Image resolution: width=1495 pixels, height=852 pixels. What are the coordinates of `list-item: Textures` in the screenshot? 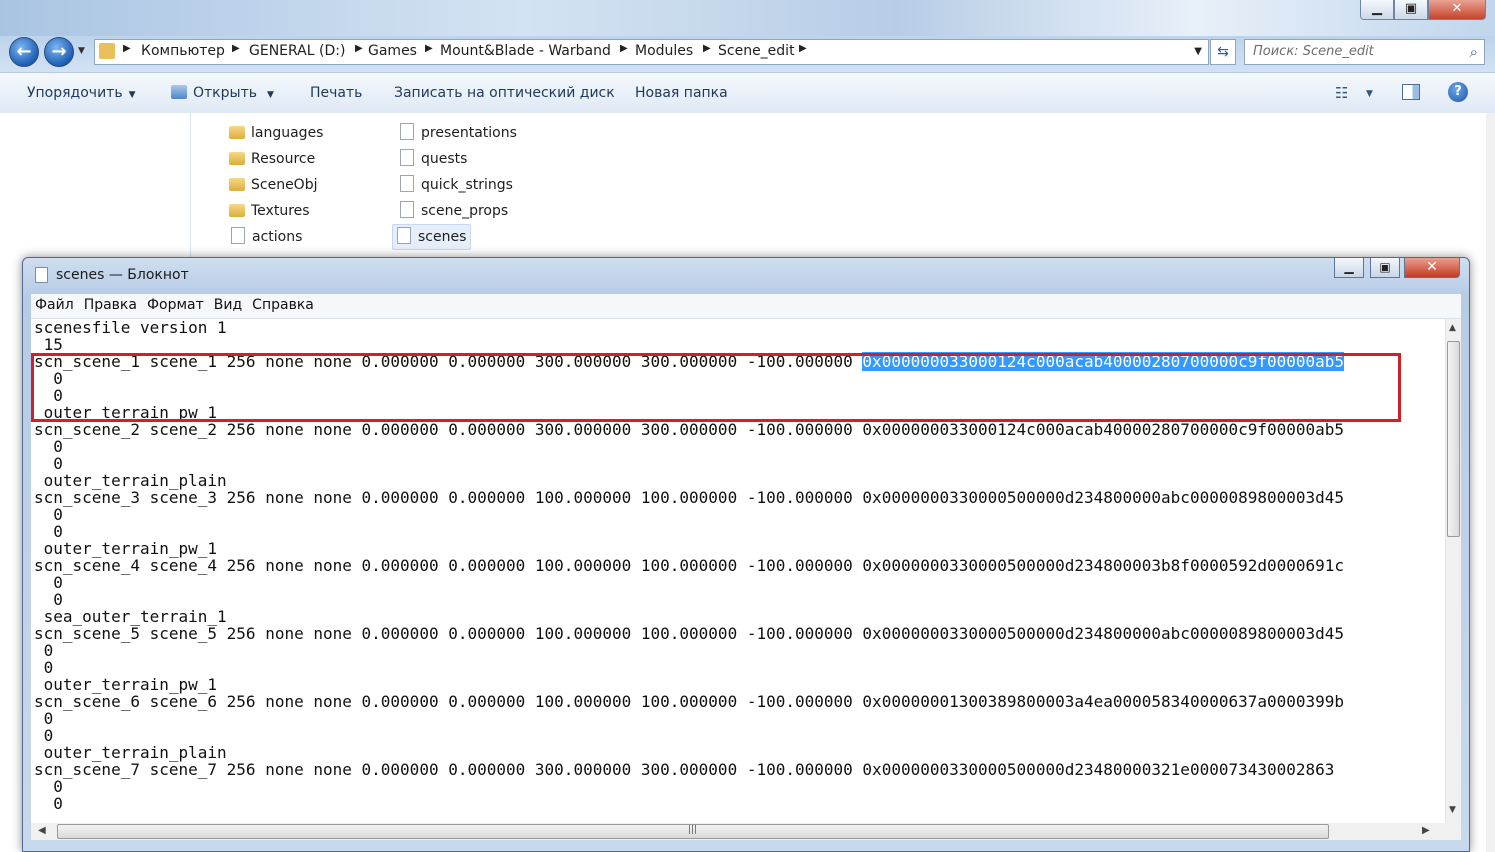 It's located at (269, 211).